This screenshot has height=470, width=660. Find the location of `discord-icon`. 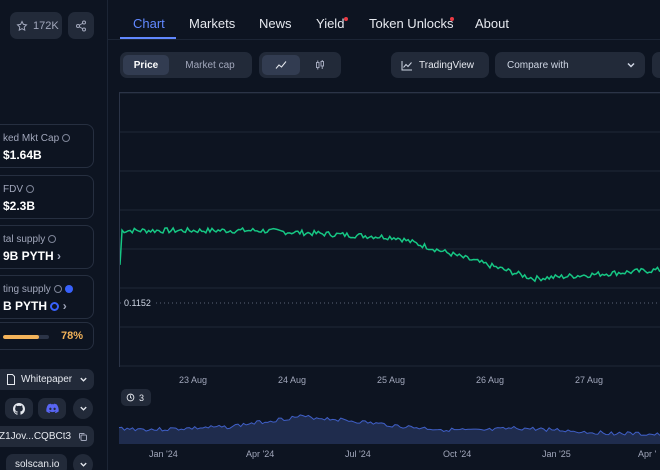

discord-icon is located at coordinates (52, 408).